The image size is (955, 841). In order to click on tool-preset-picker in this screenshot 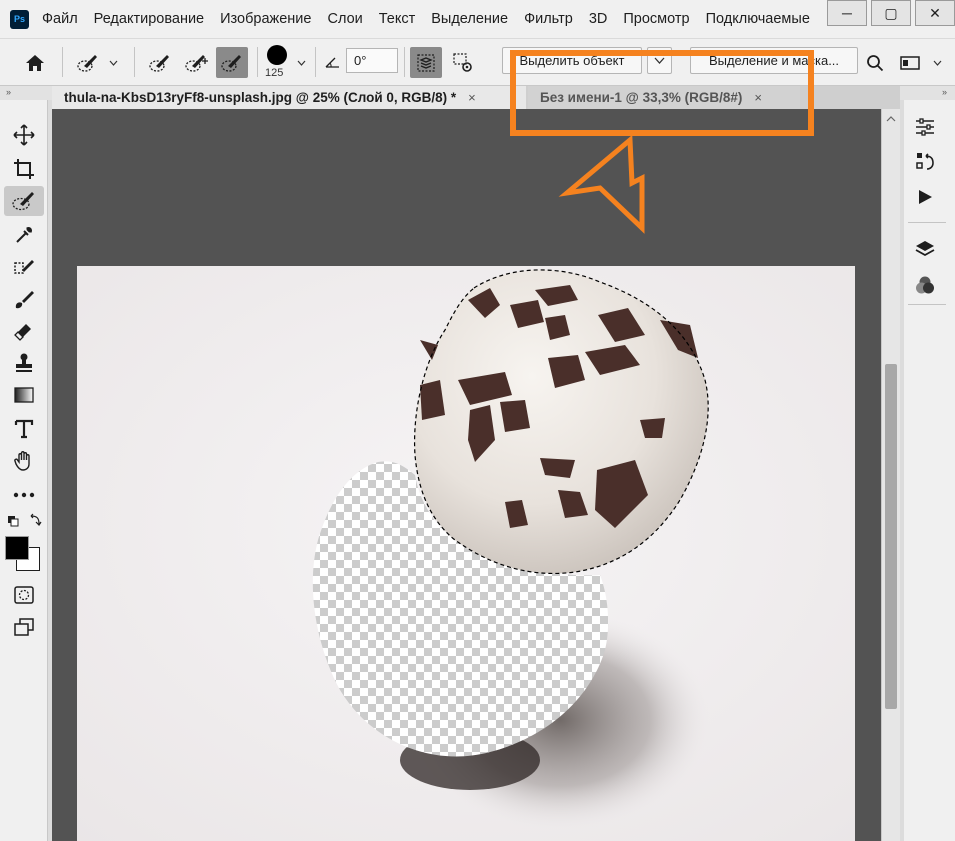, I will do `click(88, 63)`.